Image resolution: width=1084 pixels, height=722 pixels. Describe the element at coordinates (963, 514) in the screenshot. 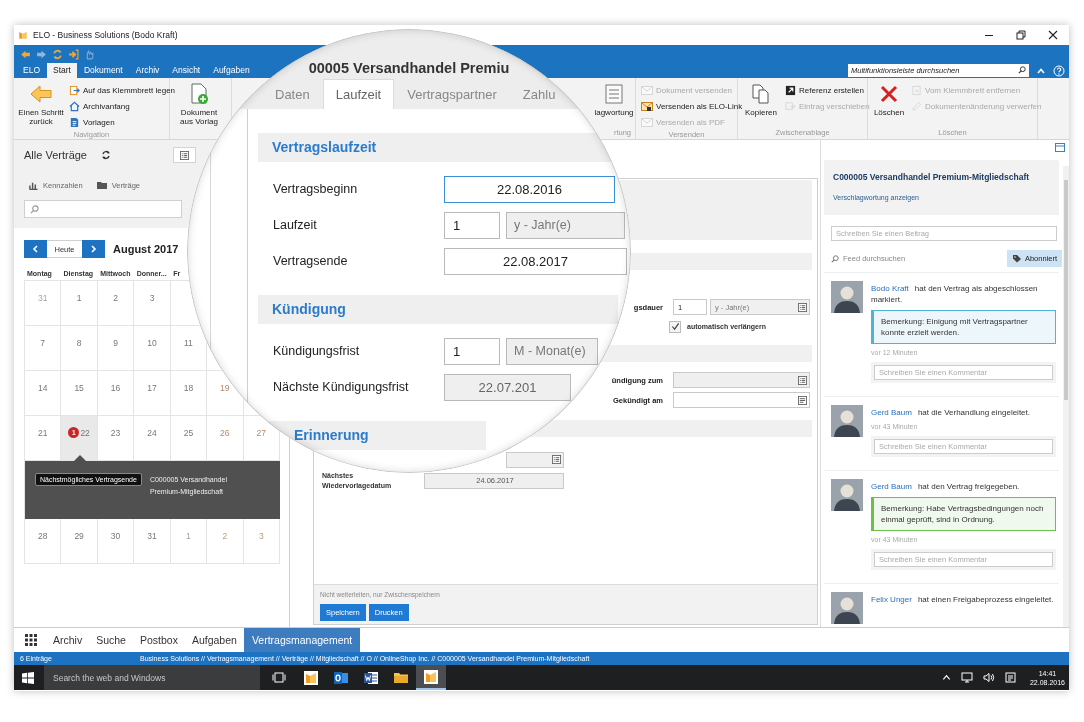

I see `remark-box: Bemerkung: Habe Vertragsbedingungen noch einmal geprüft, sind in Ordnung.` at that location.